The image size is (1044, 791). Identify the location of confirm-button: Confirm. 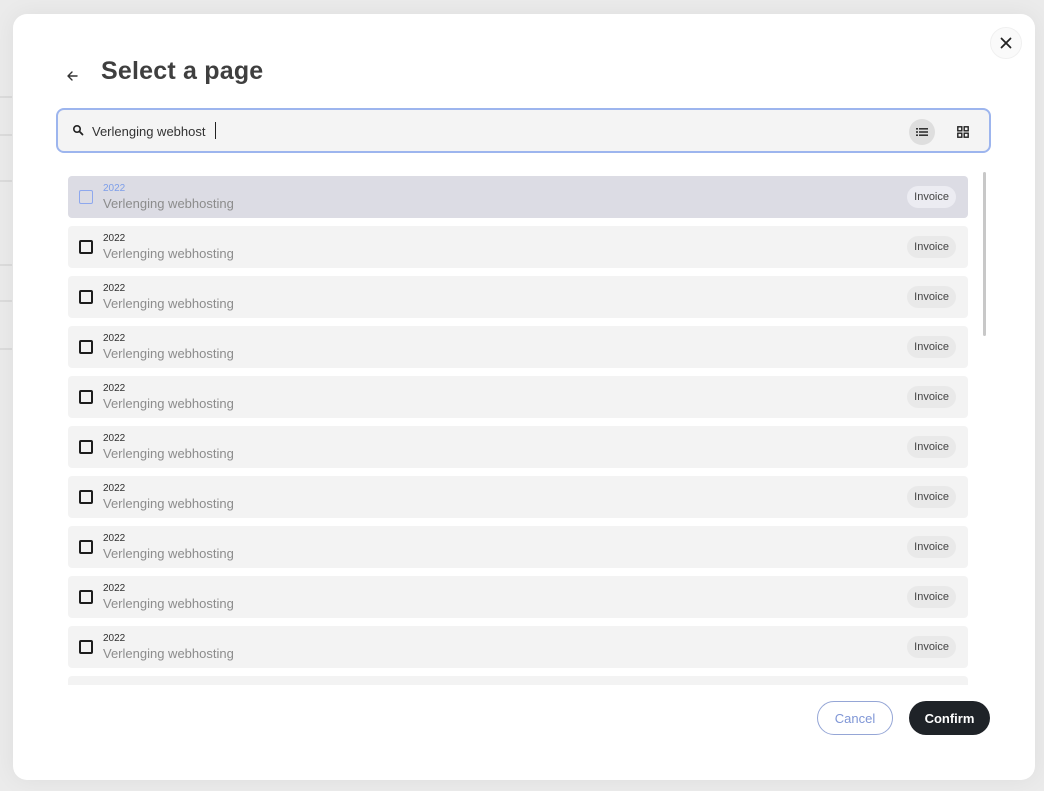
(949, 718).